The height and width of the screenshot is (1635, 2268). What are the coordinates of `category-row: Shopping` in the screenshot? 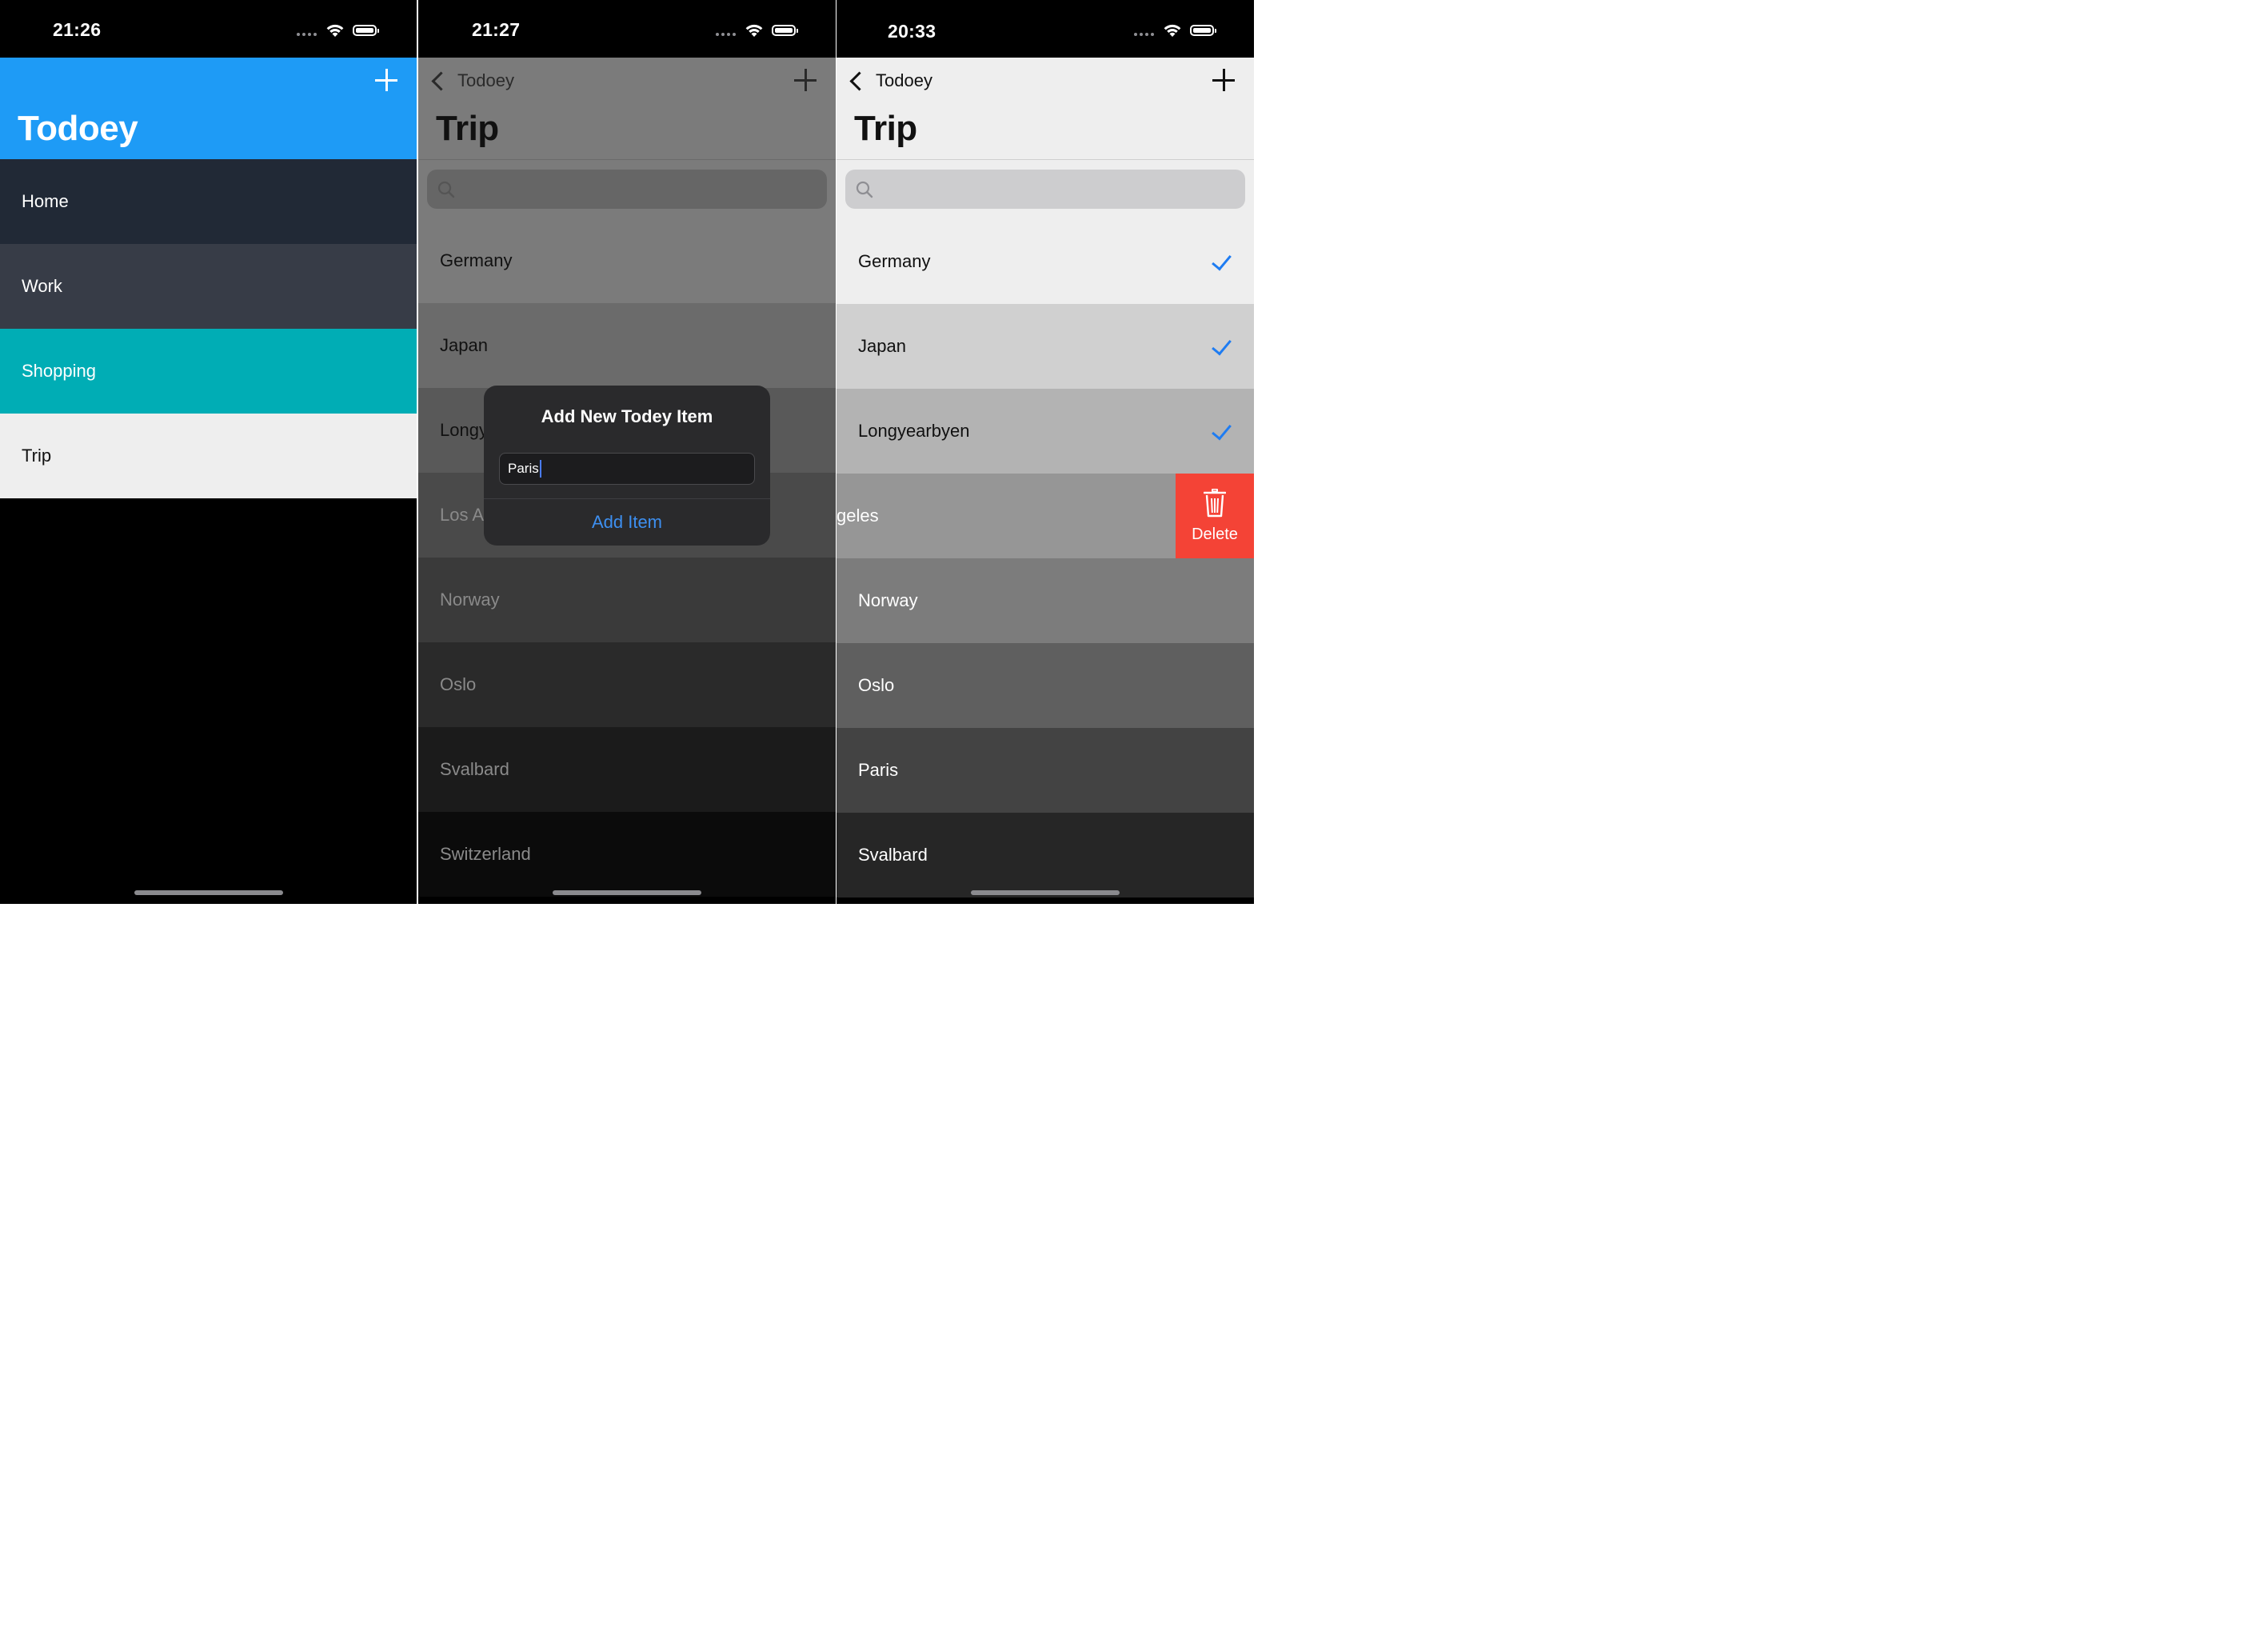 It's located at (209, 372).